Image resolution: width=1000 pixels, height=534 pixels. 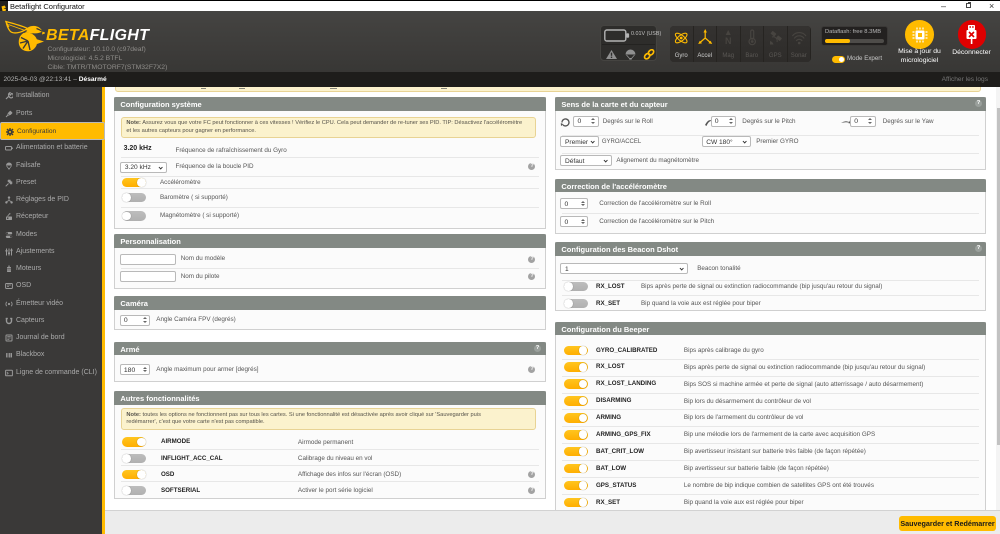 I want to click on svg-text: N, so click(x=728, y=41).